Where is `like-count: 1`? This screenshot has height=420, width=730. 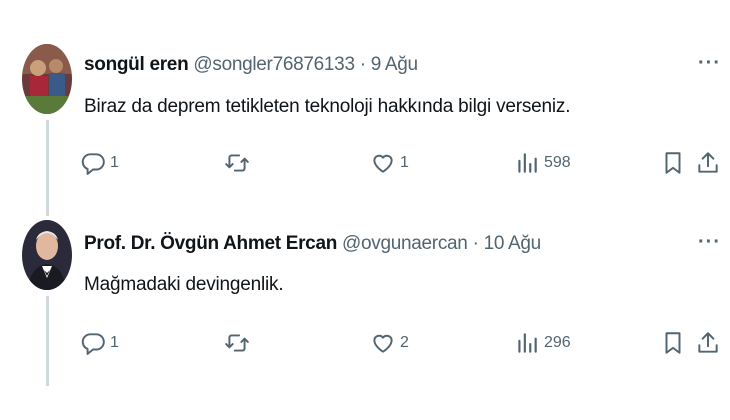 like-count: 1 is located at coordinates (404, 162).